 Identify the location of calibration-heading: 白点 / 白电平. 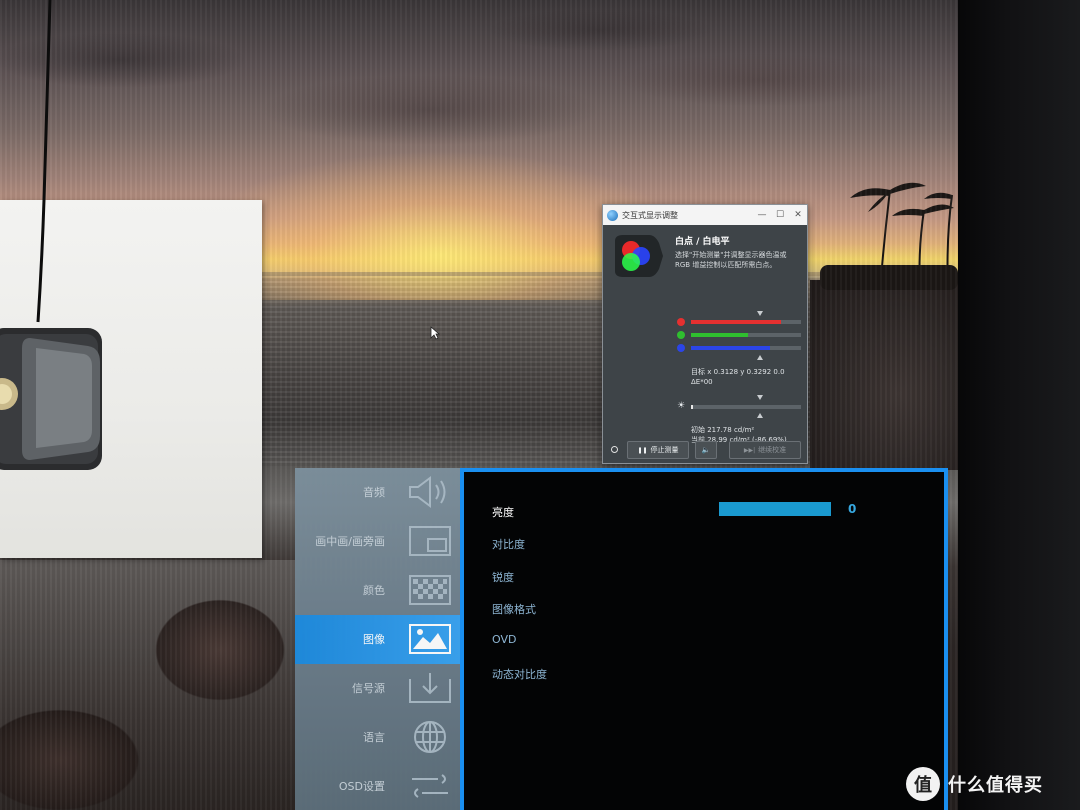
(702, 242).